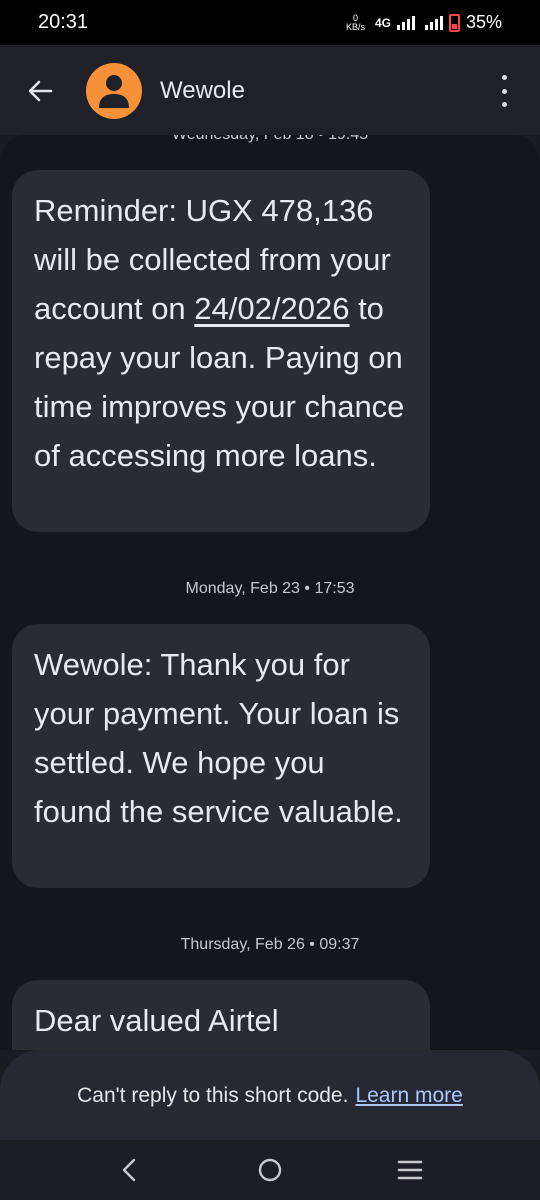  What do you see at coordinates (408, 1096) in the screenshot?
I see `learn-more-link: Learn more` at bounding box center [408, 1096].